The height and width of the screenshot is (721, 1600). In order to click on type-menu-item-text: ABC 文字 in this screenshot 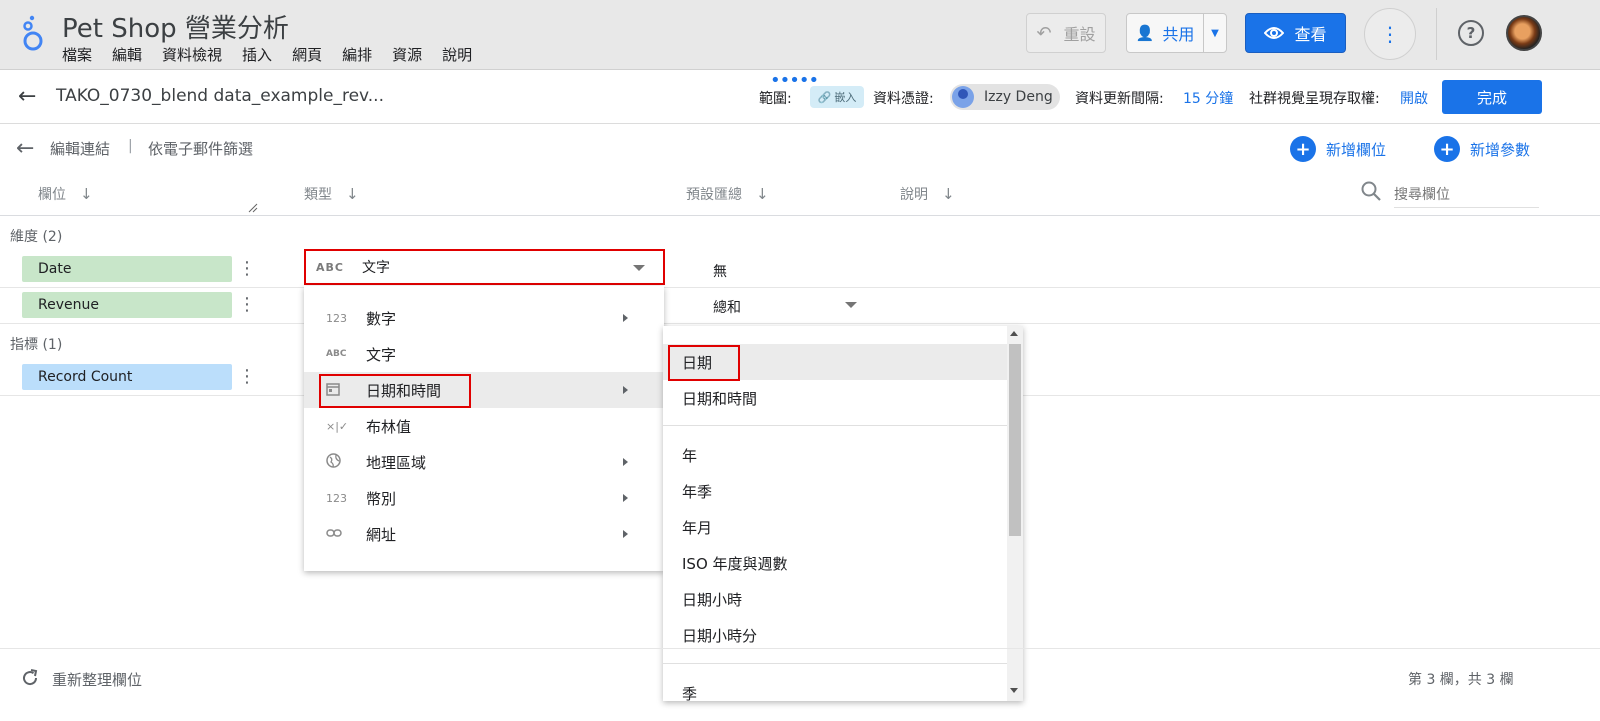, I will do `click(484, 354)`.